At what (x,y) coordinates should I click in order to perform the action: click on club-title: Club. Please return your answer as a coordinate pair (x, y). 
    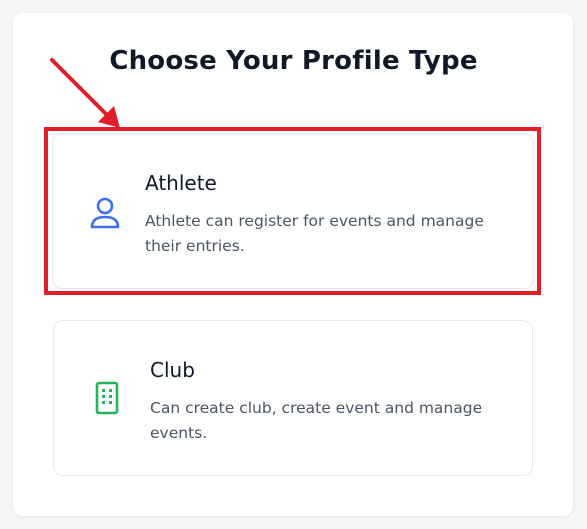
    Looking at the image, I should click on (172, 370).